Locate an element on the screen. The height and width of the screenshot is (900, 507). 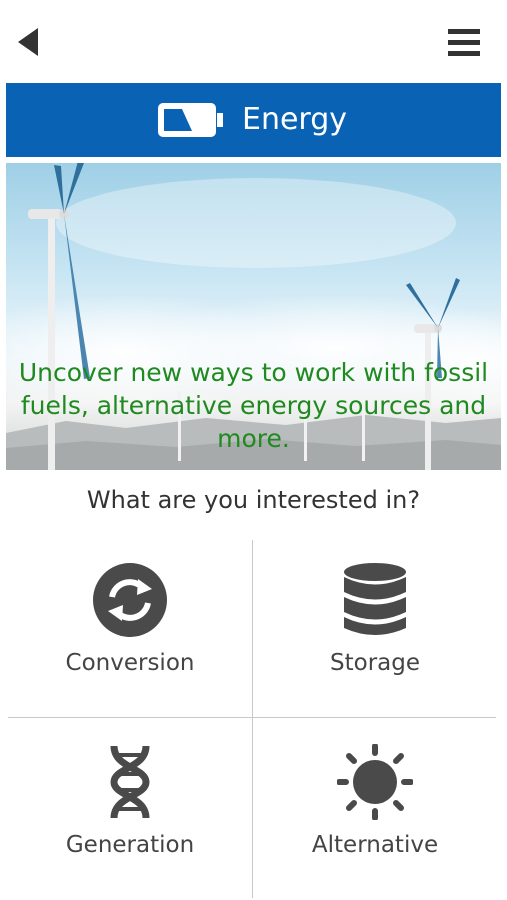
refresh-arrows-icon is located at coordinates (130, 600).